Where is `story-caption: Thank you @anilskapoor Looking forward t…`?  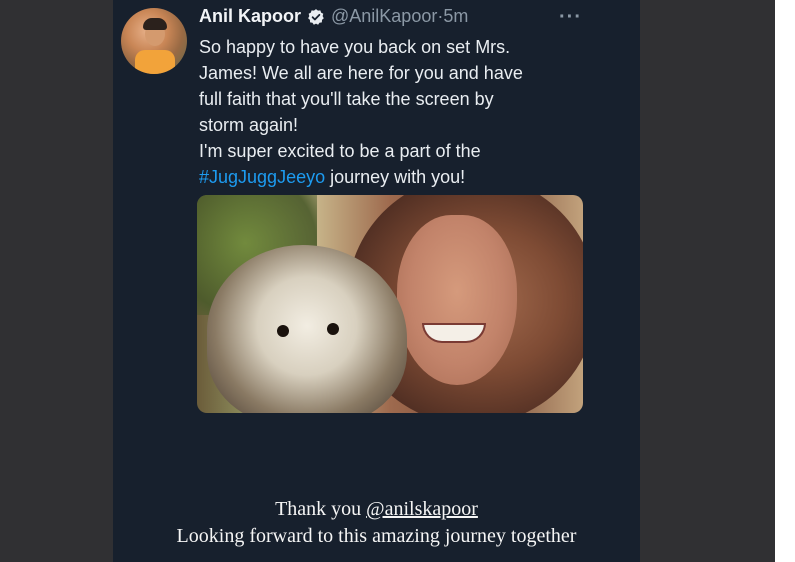
story-caption: Thank you @anilskapoor Looking forward t… is located at coordinates (376, 523).